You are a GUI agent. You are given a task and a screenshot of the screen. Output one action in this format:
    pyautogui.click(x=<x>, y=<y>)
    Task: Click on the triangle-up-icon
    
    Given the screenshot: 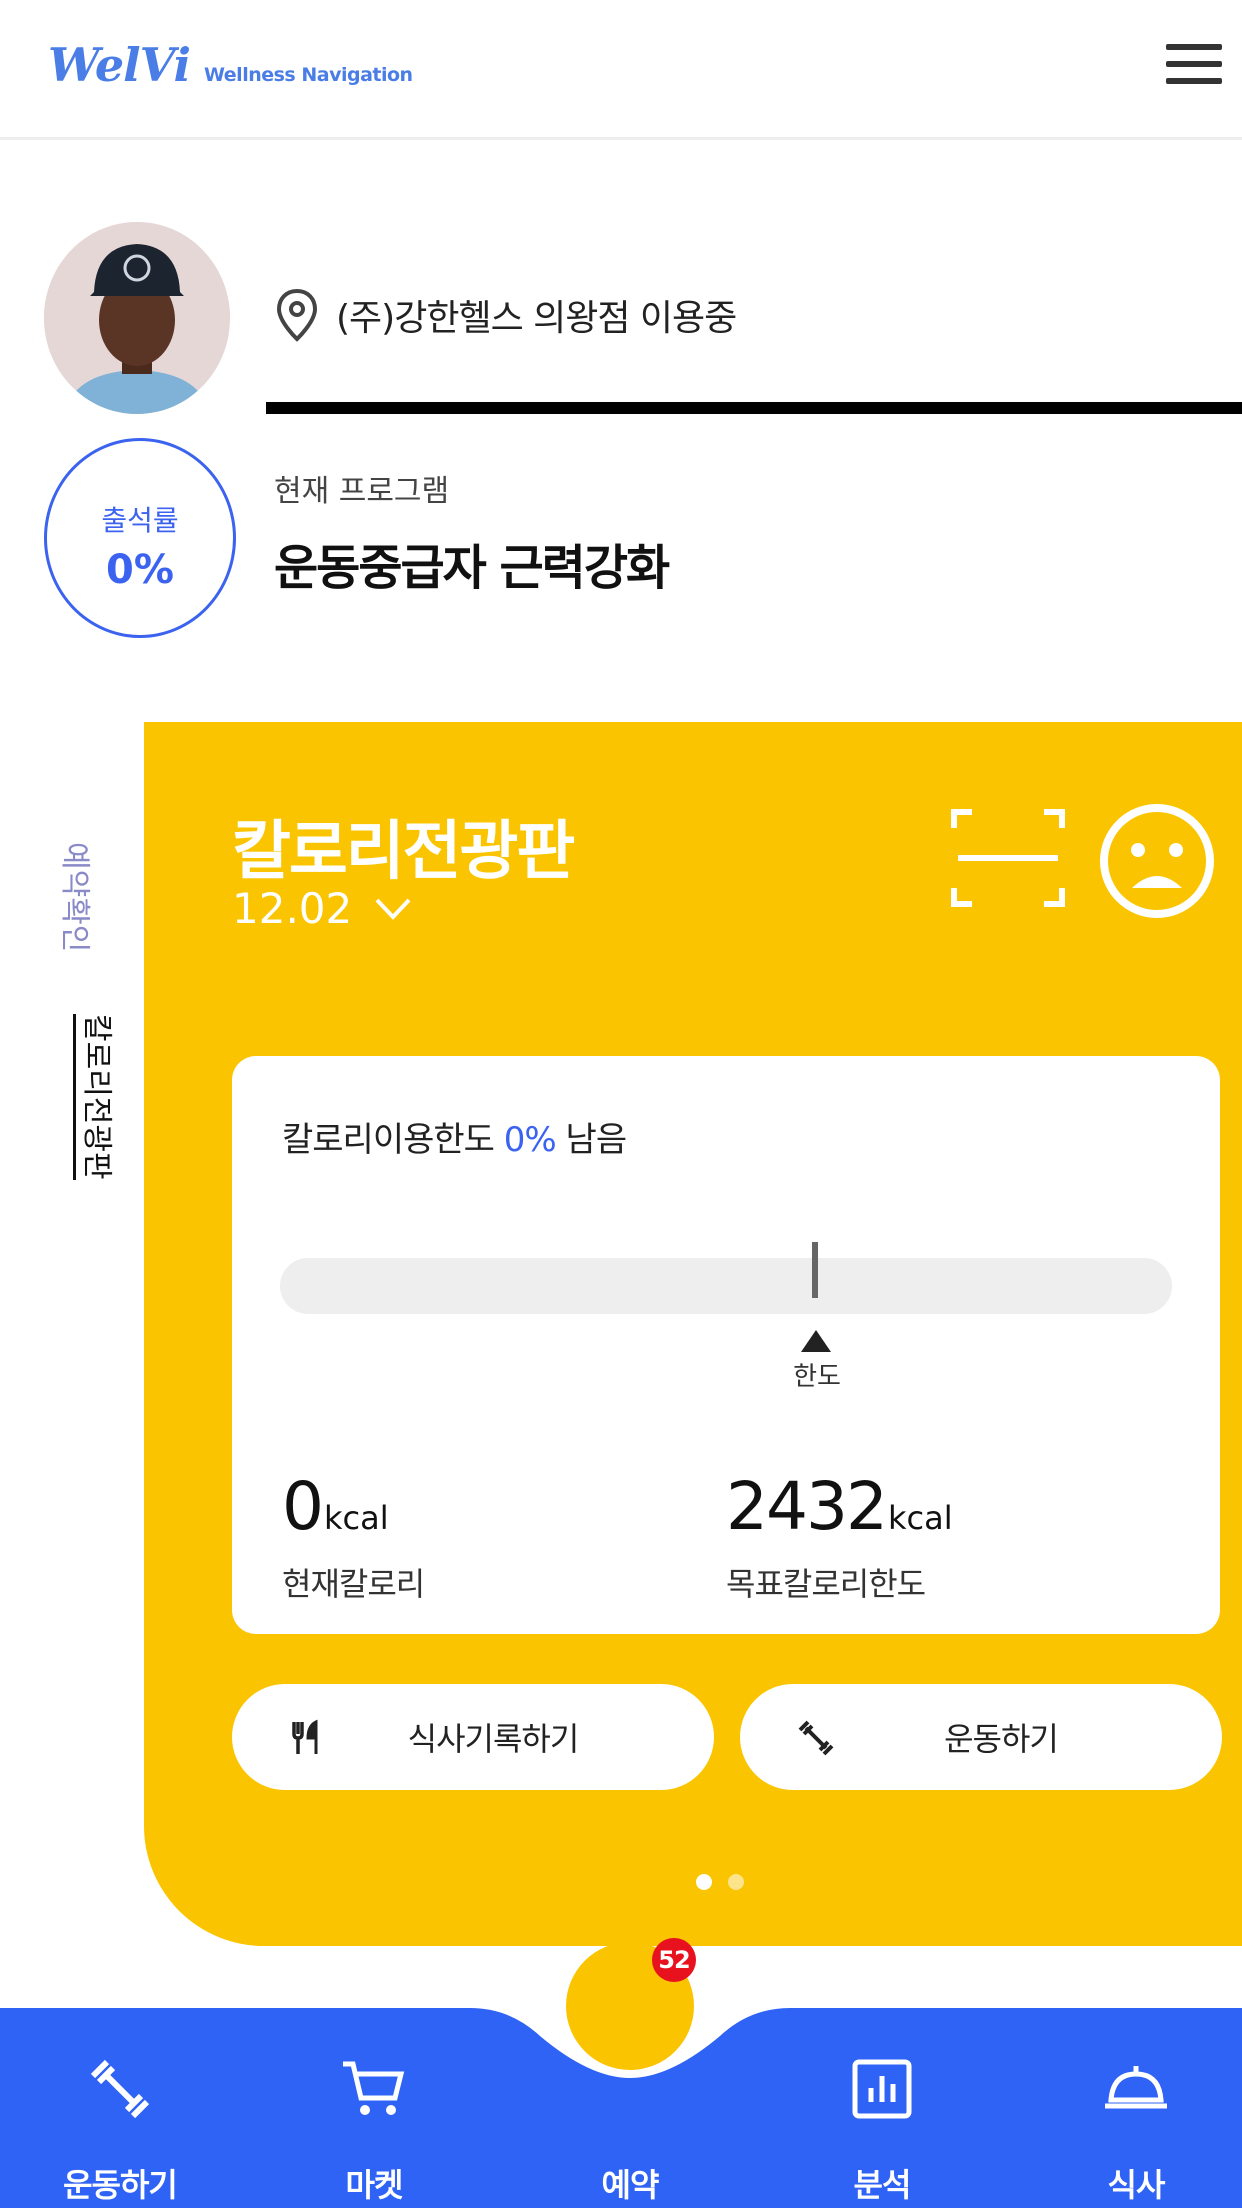 What is the action you would take?
    pyautogui.click(x=816, y=1341)
    